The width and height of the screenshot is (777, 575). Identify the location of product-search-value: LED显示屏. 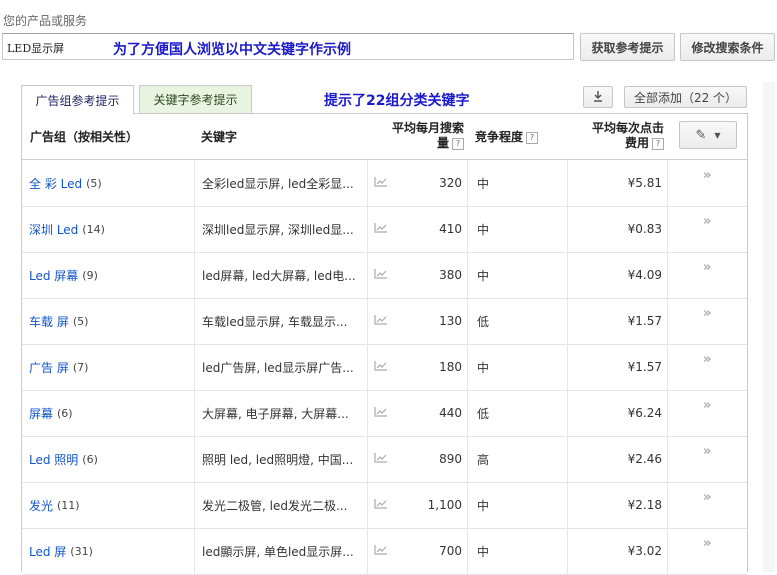
(35, 48).